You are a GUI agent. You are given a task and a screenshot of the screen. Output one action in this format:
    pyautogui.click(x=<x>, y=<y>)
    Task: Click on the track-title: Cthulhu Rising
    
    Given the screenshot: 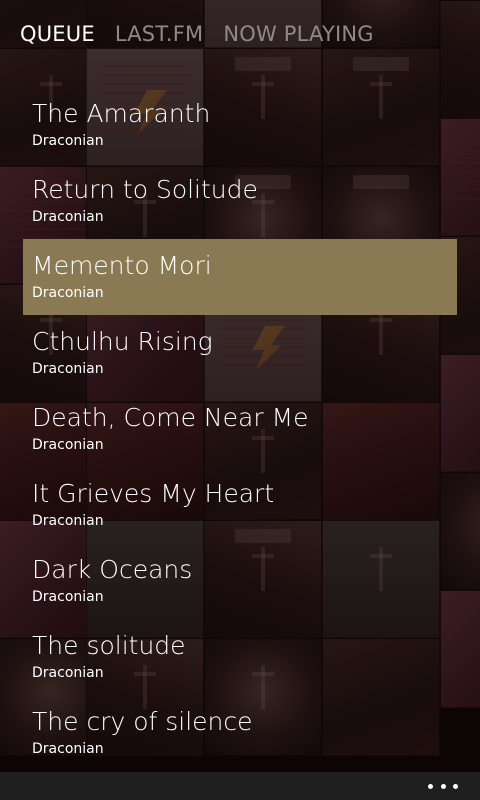 What is the action you would take?
    pyautogui.click(x=122, y=341)
    